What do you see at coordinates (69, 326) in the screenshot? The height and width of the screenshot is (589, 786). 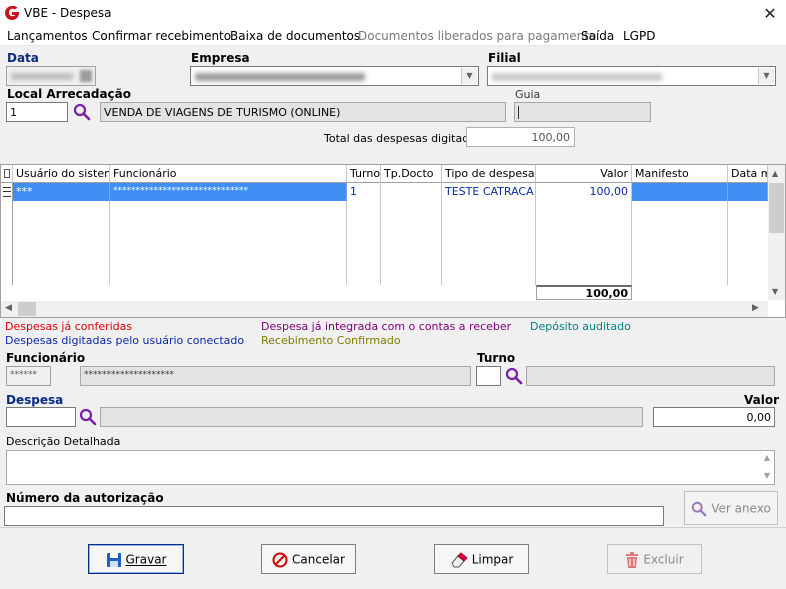 I see `legend-conferidas: Despesas já conferidas` at bounding box center [69, 326].